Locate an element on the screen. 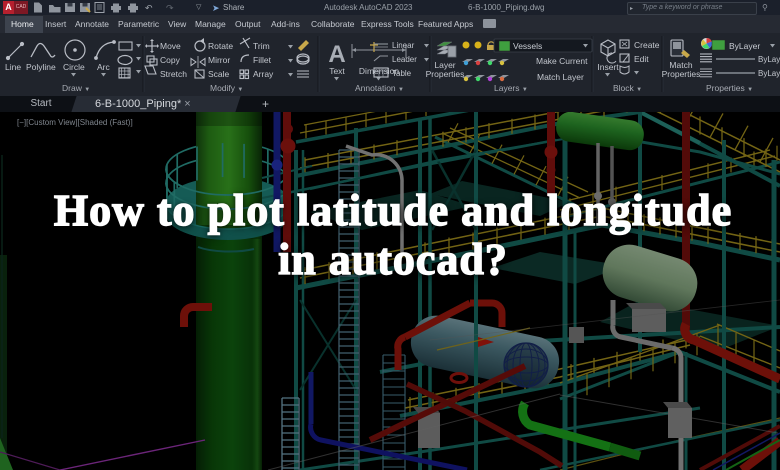 The width and height of the screenshot is (780, 470). svg-text: Arc is located at coordinates (104, 67).